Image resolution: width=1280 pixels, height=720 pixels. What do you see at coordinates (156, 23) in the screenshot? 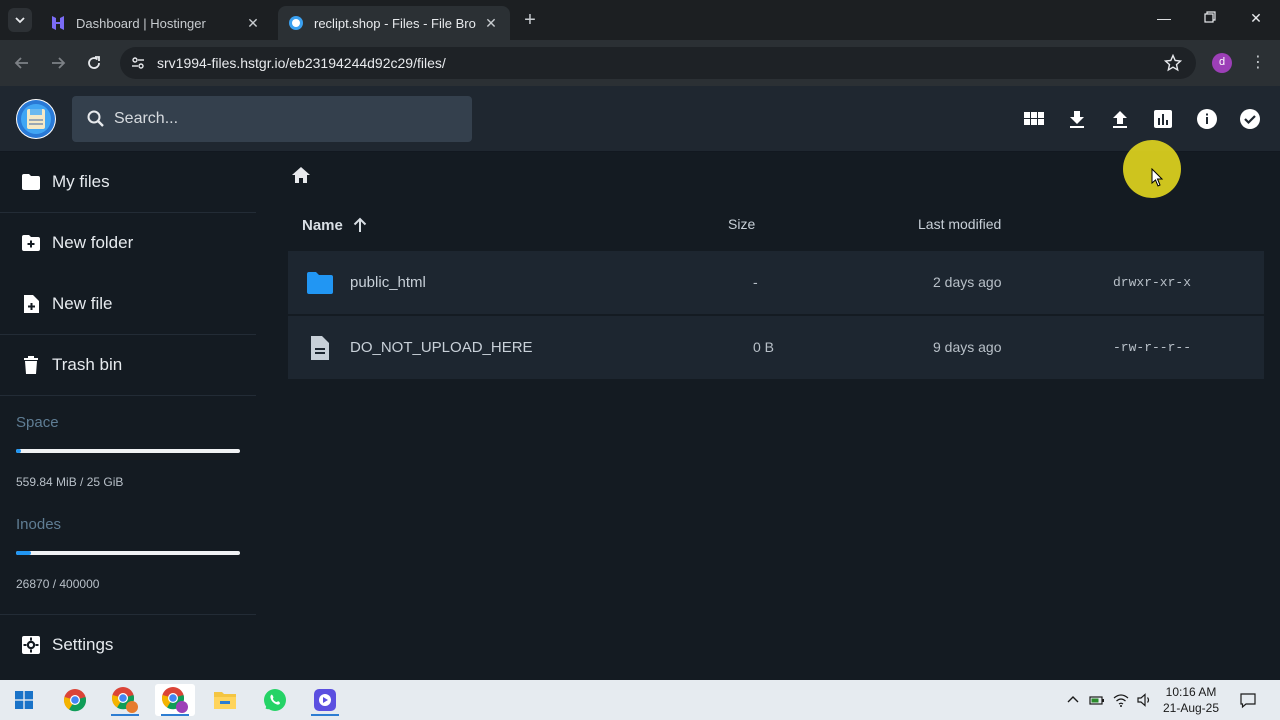
I see `tab-hostinger: Dashboard | Hostinger ✕` at bounding box center [156, 23].